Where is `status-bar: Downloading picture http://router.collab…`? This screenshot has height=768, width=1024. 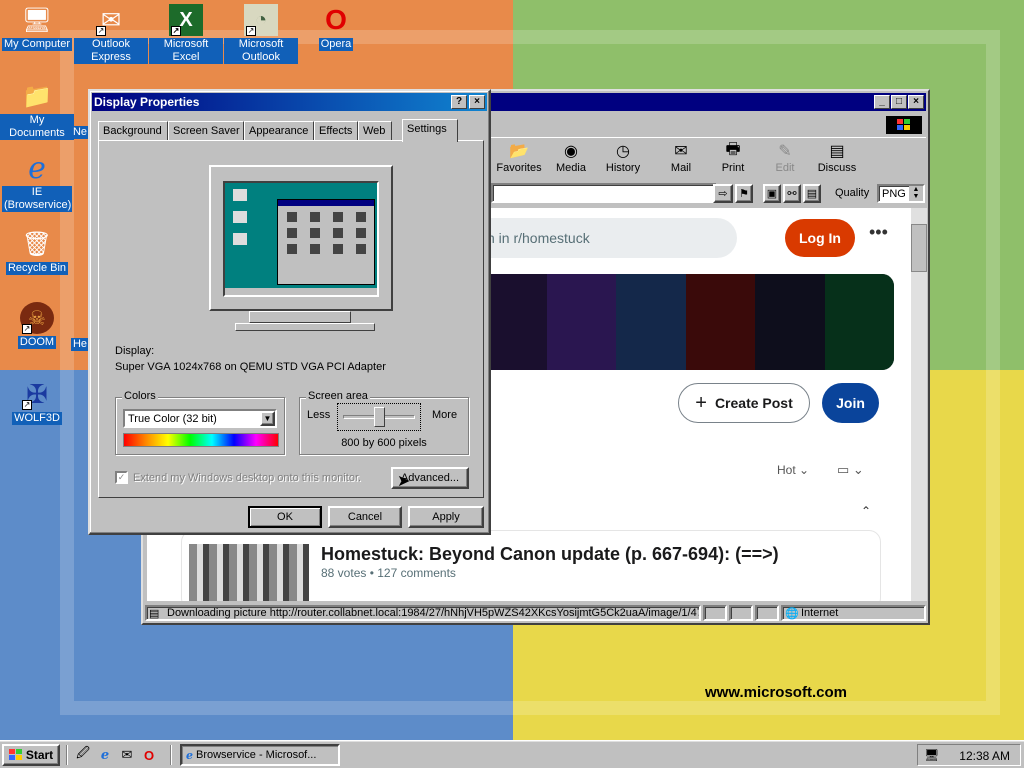 status-bar: Downloading picture http://router.collab… is located at coordinates (535, 613).